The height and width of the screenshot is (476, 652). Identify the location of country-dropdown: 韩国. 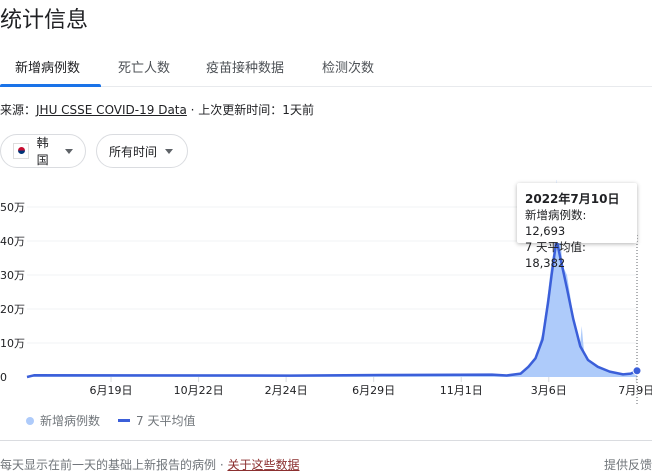
(43, 151).